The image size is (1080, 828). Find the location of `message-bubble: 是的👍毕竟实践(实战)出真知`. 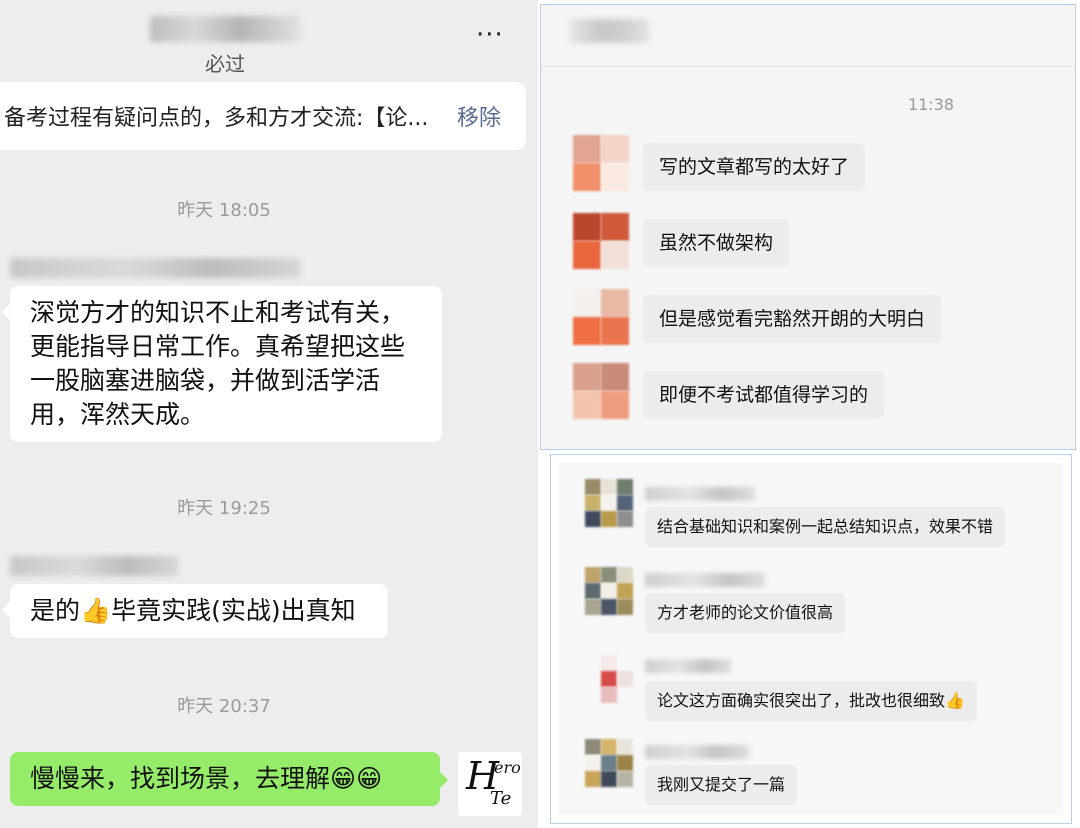

message-bubble: 是的👍毕竟实践(实战)出真知 is located at coordinates (195, 611).